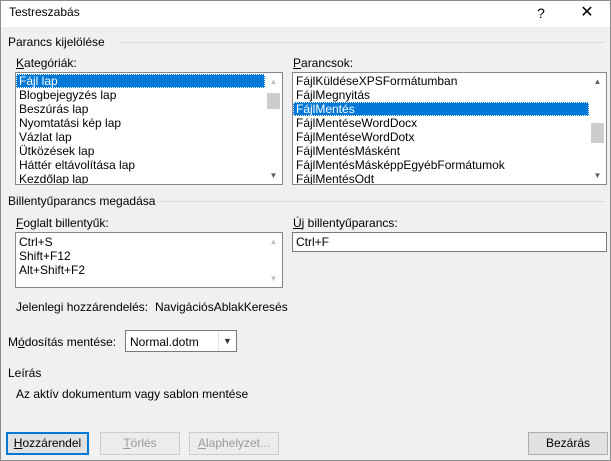 This screenshot has width=611, height=461. I want to click on new-shortcut-input: Ctrl+F, so click(449, 242).